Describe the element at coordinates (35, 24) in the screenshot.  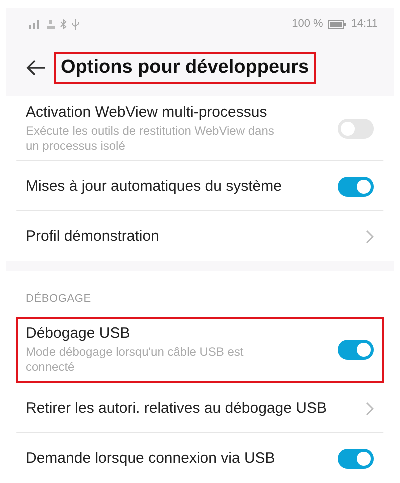
I see `signal-icon` at that location.